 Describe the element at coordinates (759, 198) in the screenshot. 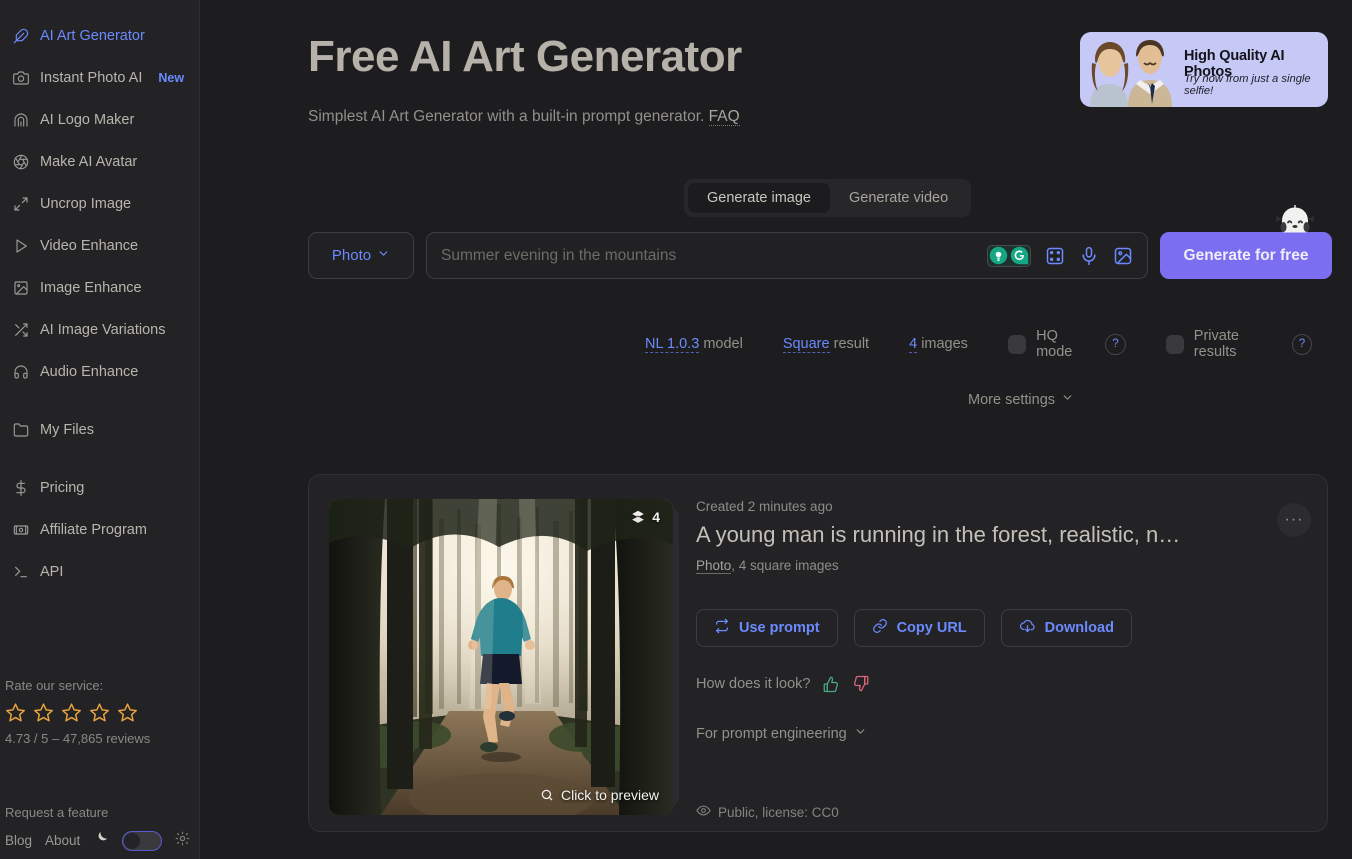

I see `tab-generate-image: Generate image` at that location.